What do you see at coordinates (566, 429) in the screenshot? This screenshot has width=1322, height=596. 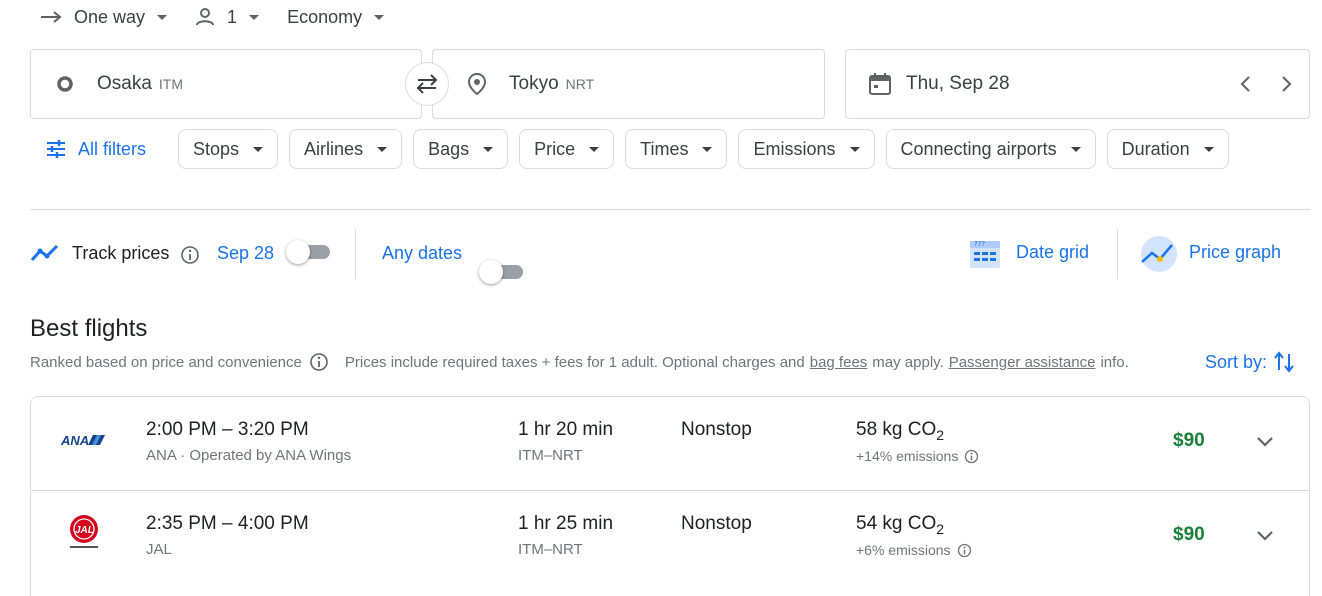 I see `flight-duration: 1 hr 20 min` at bounding box center [566, 429].